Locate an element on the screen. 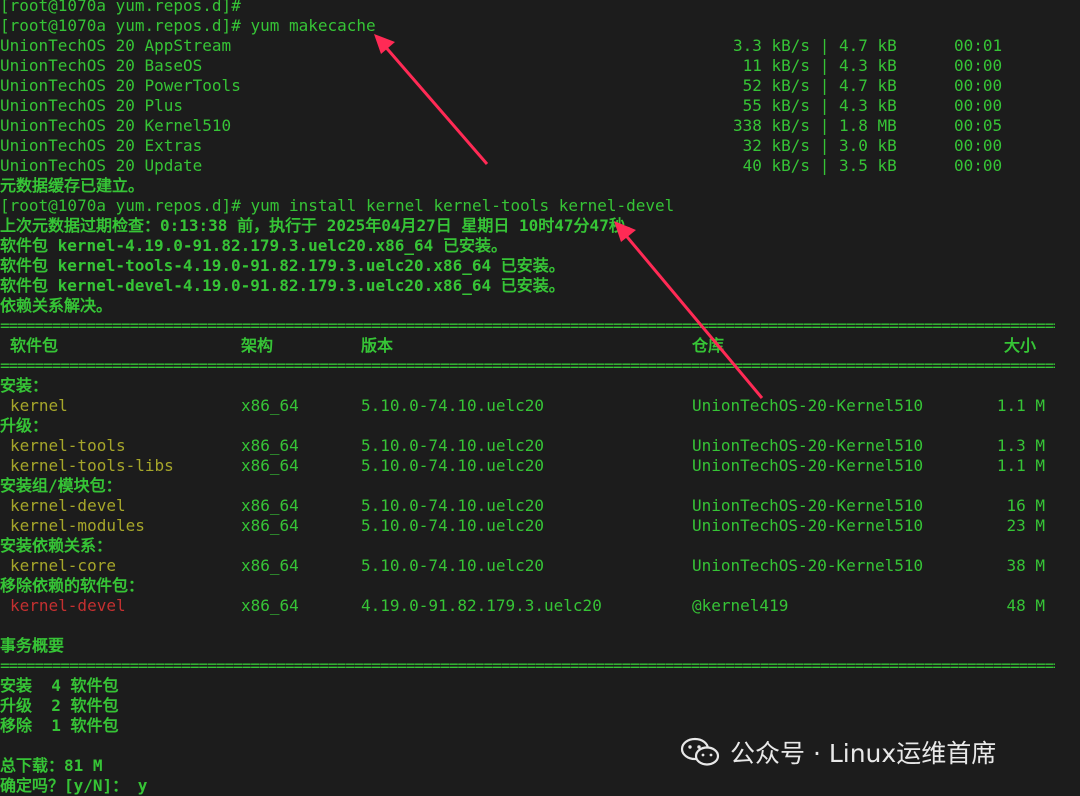  arrow-to-install-command is located at coordinates (689, 310).